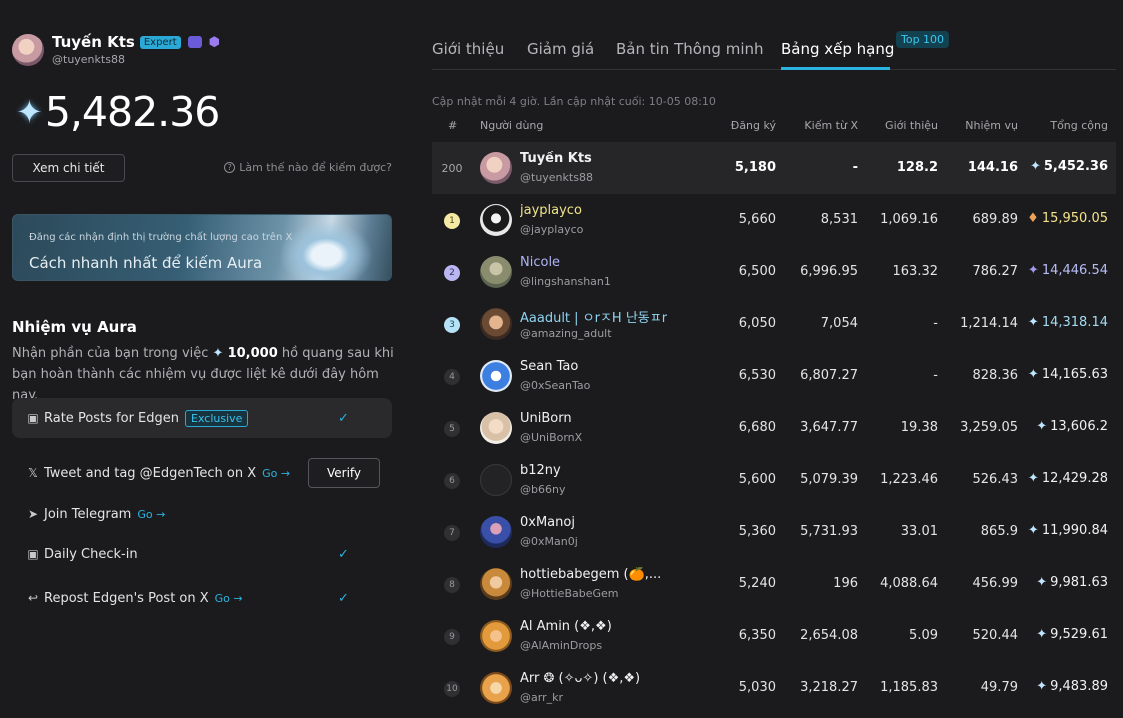 The width and height of the screenshot is (1123, 718). Describe the element at coordinates (1074, 270) in the screenshot. I see `total-amount: 14,446.54` at that location.